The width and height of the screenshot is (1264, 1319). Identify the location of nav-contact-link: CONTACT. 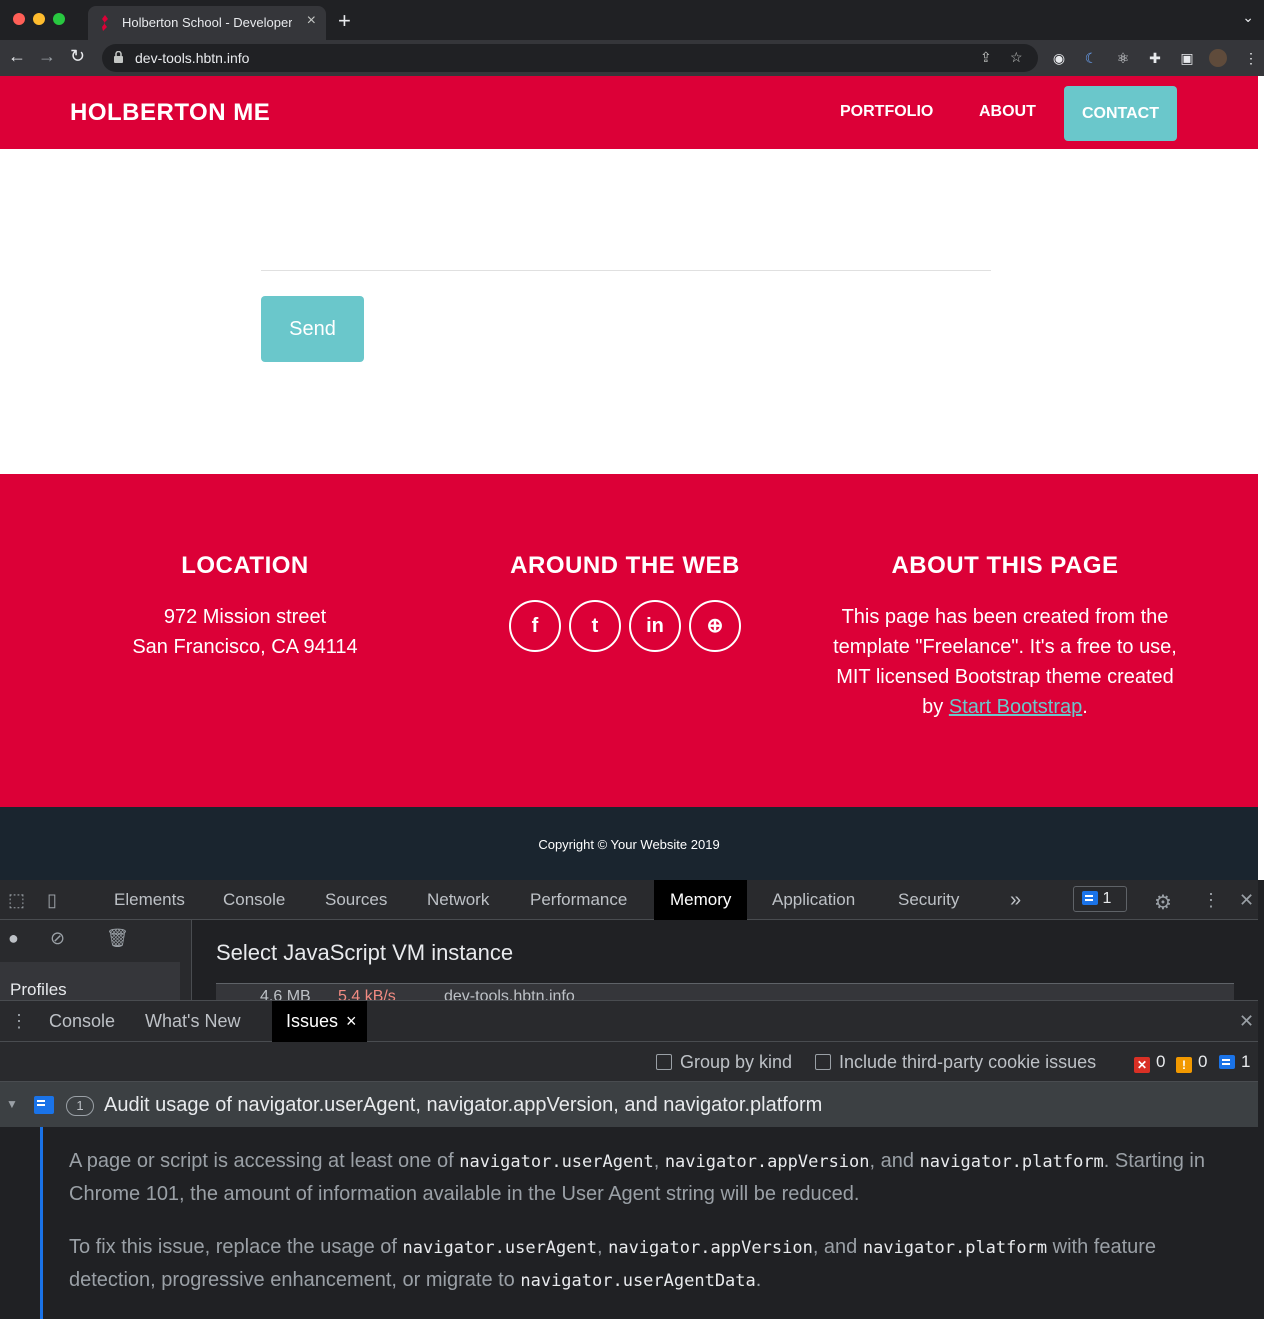
(1120, 113).